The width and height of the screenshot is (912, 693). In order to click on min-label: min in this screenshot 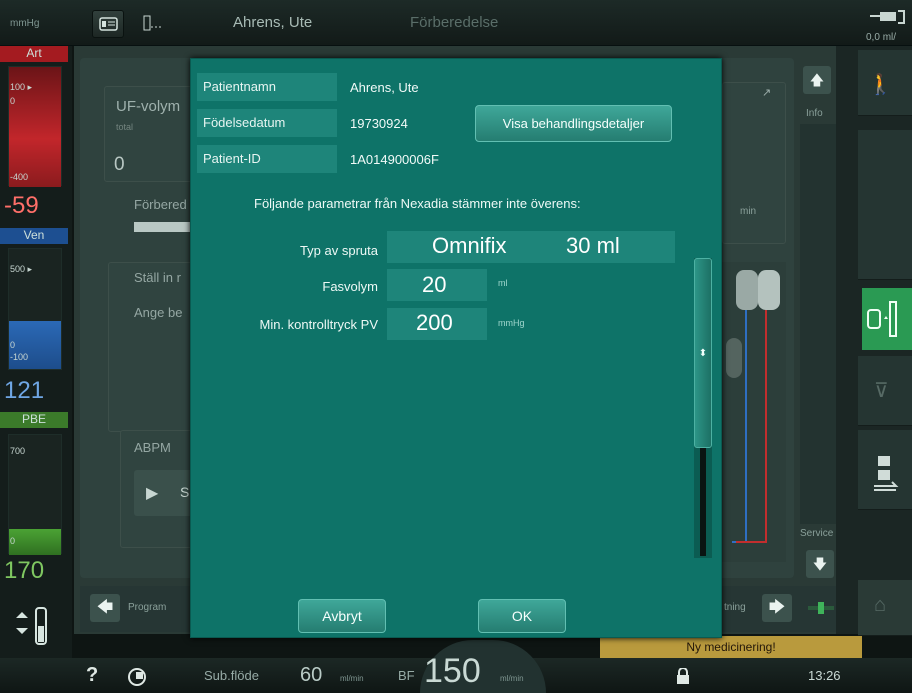, I will do `click(748, 211)`.